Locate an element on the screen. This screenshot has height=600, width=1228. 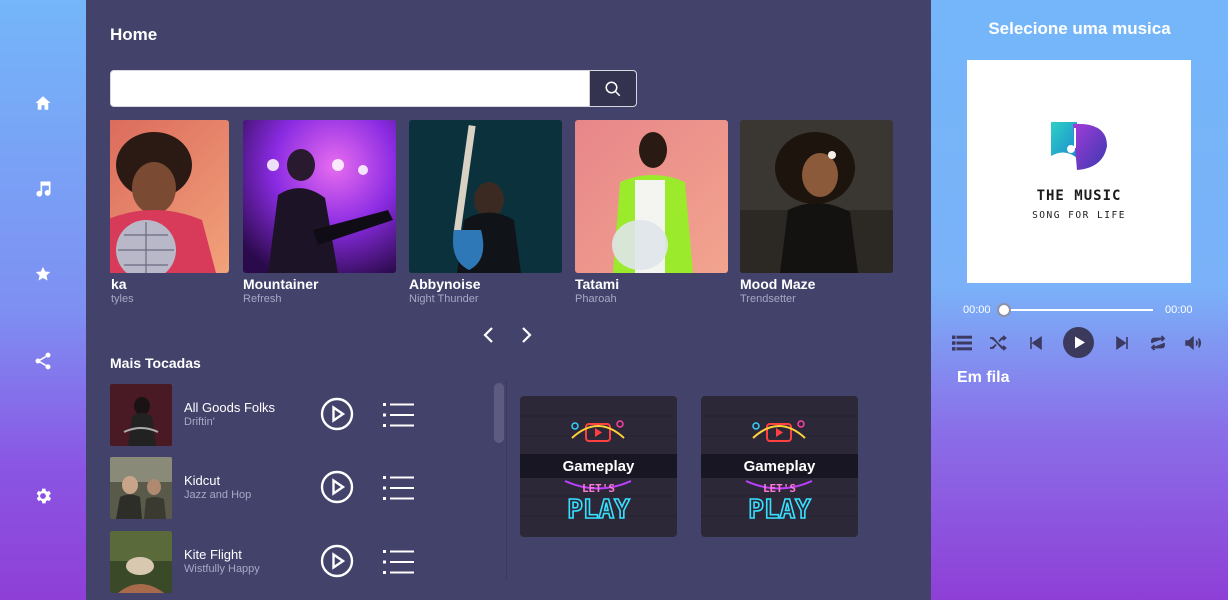
divider is located at coordinates (506, 480).